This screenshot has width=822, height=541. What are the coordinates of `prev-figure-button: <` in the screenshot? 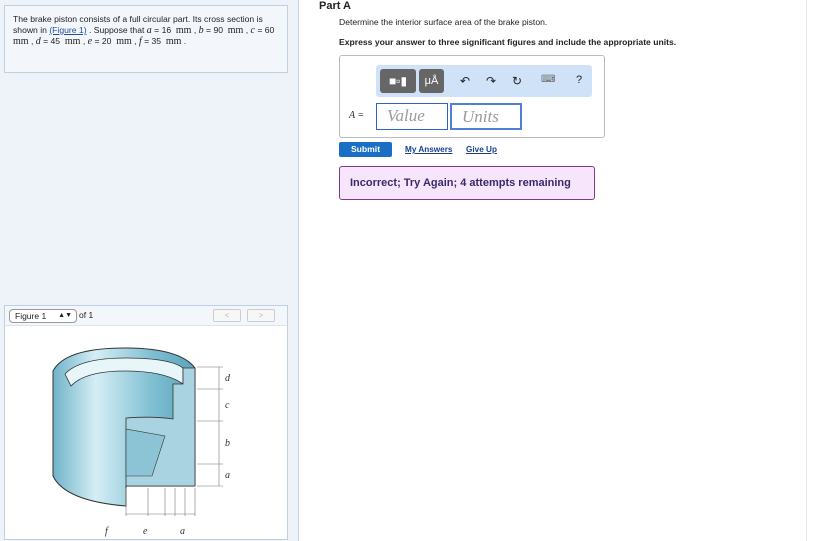 It's located at (227, 315).